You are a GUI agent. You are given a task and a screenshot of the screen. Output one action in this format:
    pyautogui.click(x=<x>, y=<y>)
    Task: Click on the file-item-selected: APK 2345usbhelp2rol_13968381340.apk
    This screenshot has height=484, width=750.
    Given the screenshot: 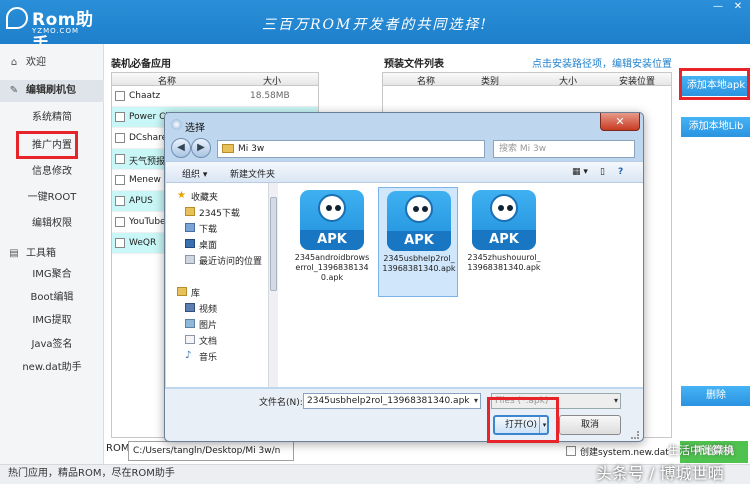 What is the action you would take?
    pyautogui.click(x=418, y=242)
    